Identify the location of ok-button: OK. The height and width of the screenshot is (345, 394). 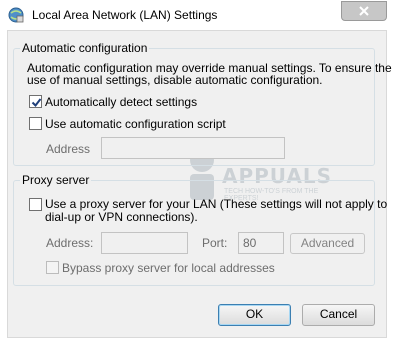
(254, 315).